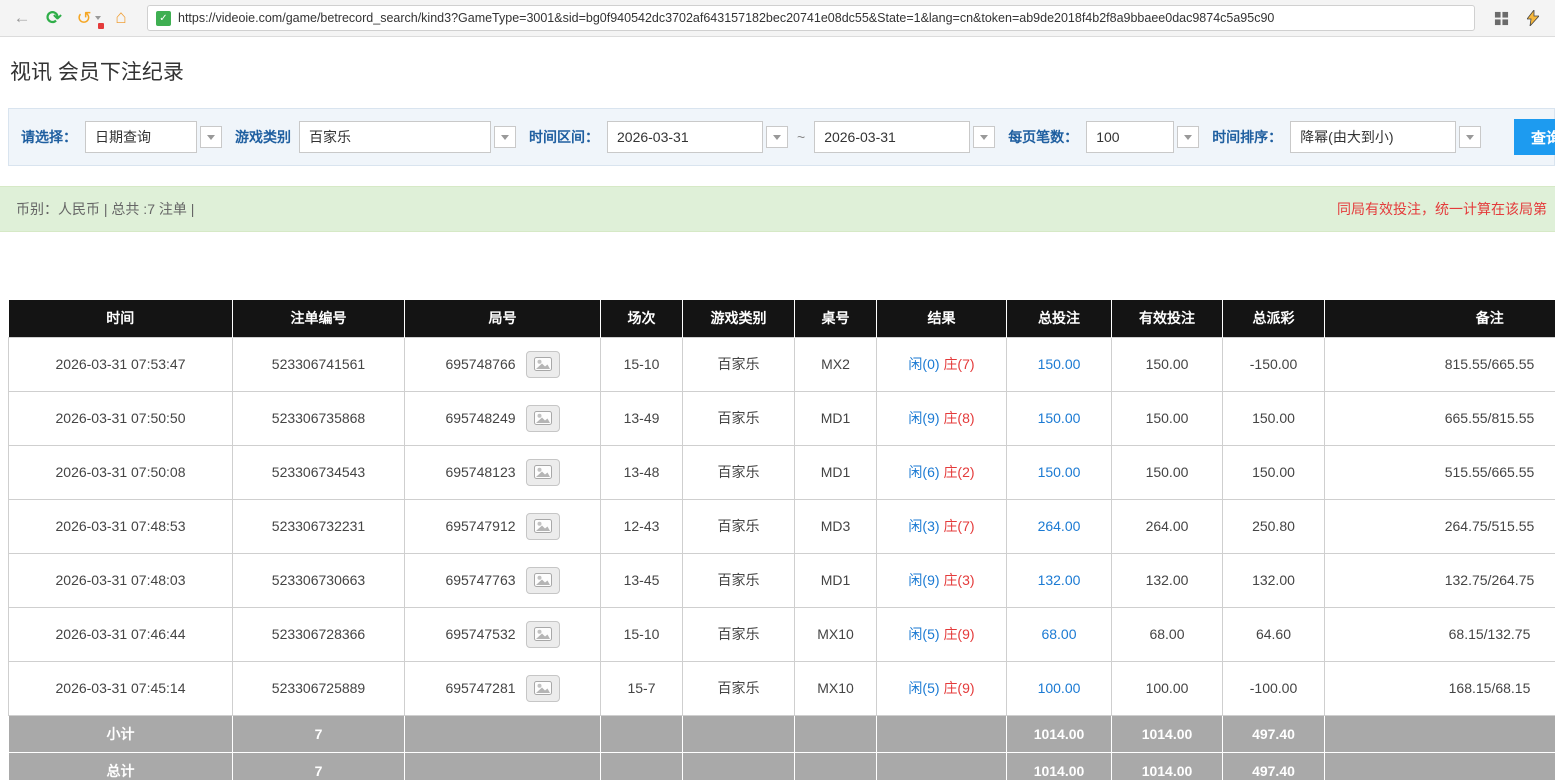 The height and width of the screenshot is (780, 1555). Describe the element at coordinates (1167, 364) in the screenshot. I see `cell-valid-bet: 150.00` at that location.